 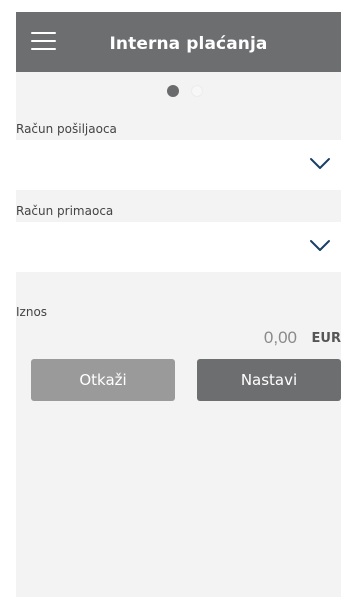 What do you see at coordinates (197, 91) in the screenshot?
I see `page-dot-inactive` at bounding box center [197, 91].